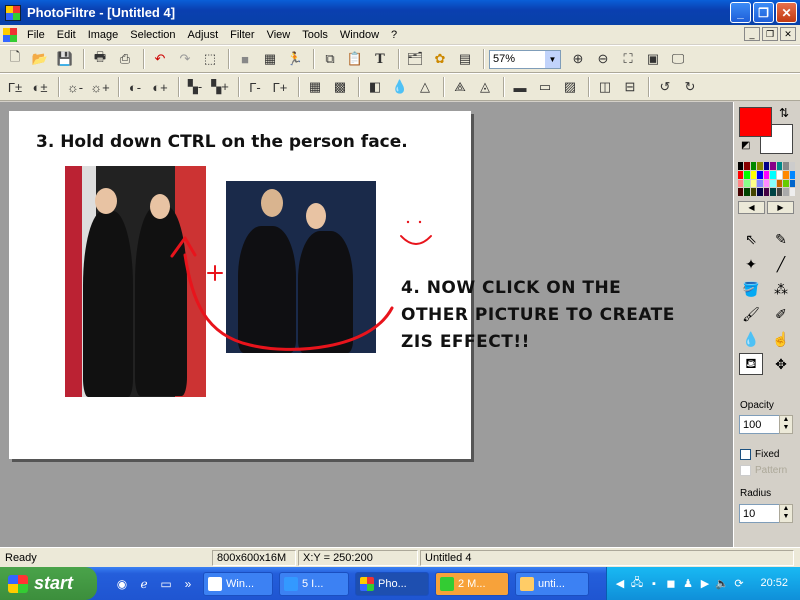  I want to click on play-icon: ▶, so click(705, 584).